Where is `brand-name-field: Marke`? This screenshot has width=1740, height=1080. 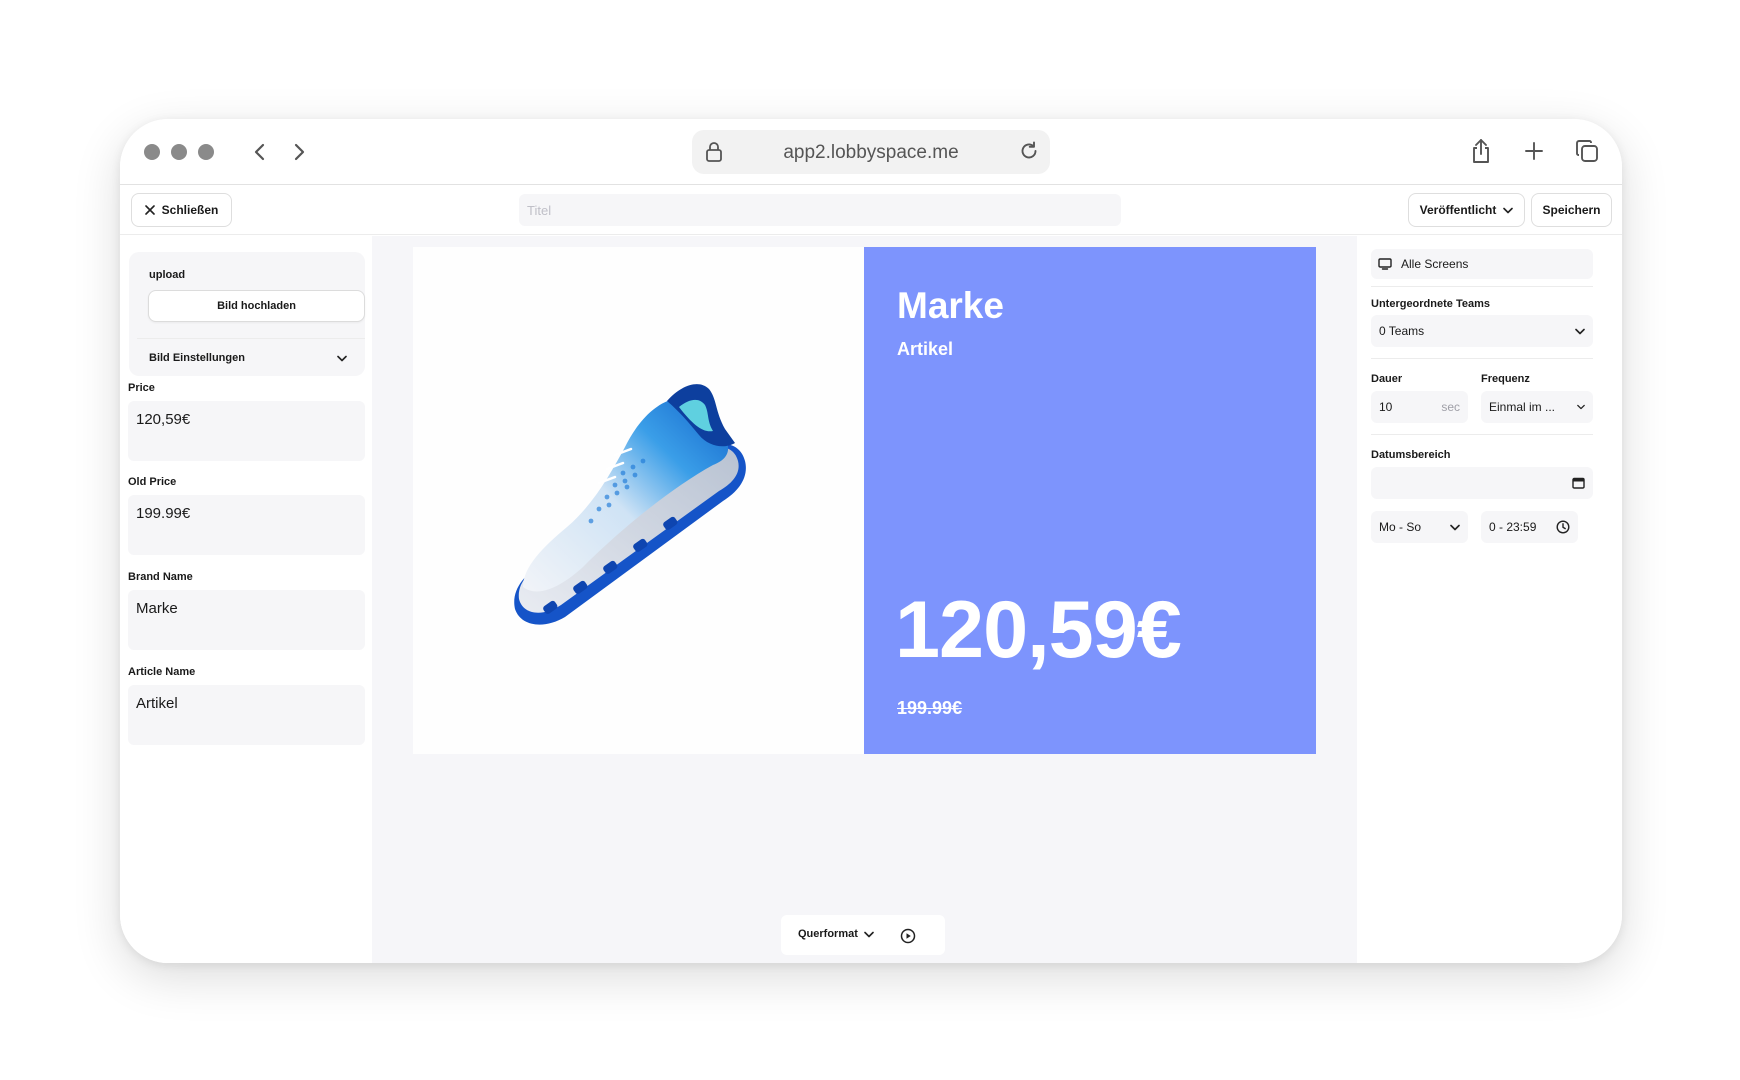 brand-name-field: Marke is located at coordinates (246, 620).